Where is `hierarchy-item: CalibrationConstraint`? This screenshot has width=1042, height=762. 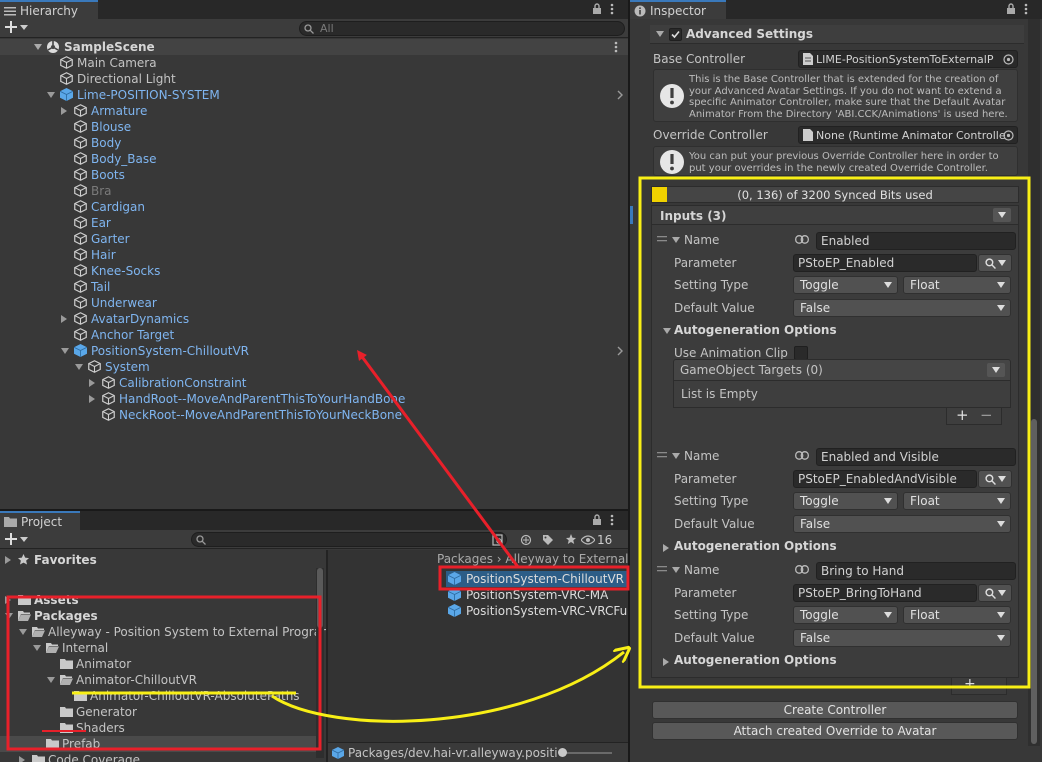
hierarchy-item: CalibrationConstraint is located at coordinates (314, 383).